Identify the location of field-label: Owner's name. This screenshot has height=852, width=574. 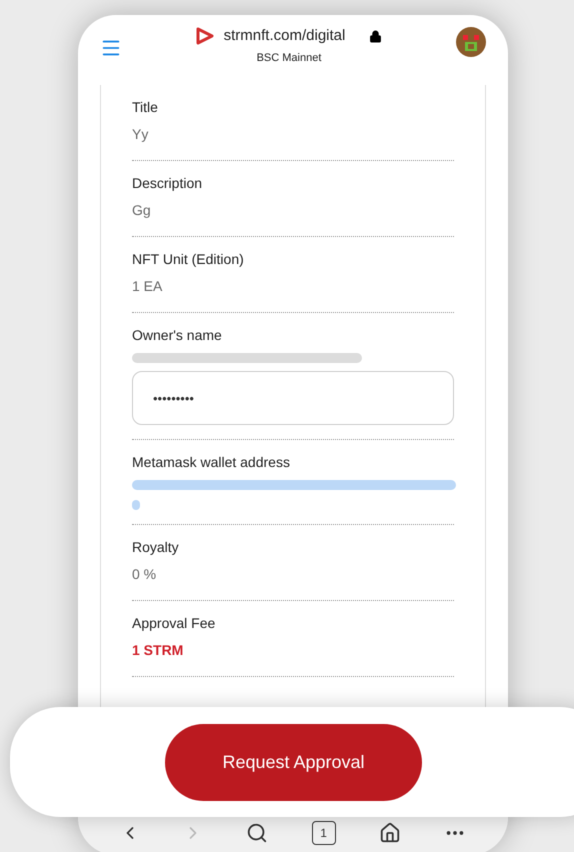
(177, 335).